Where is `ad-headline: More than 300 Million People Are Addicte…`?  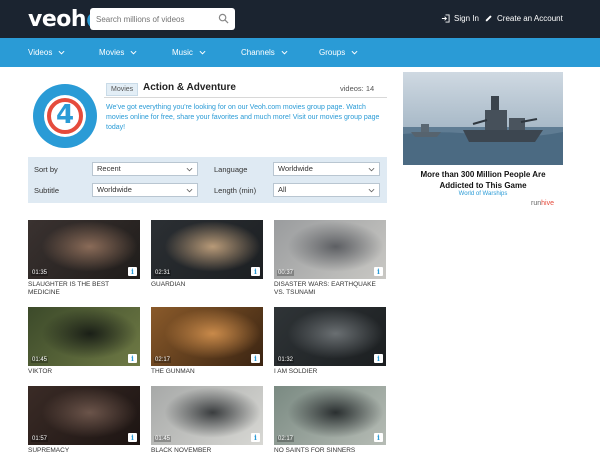
ad-headline: More than 300 Million People Are Addicte… is located at coordinates (483, 180).